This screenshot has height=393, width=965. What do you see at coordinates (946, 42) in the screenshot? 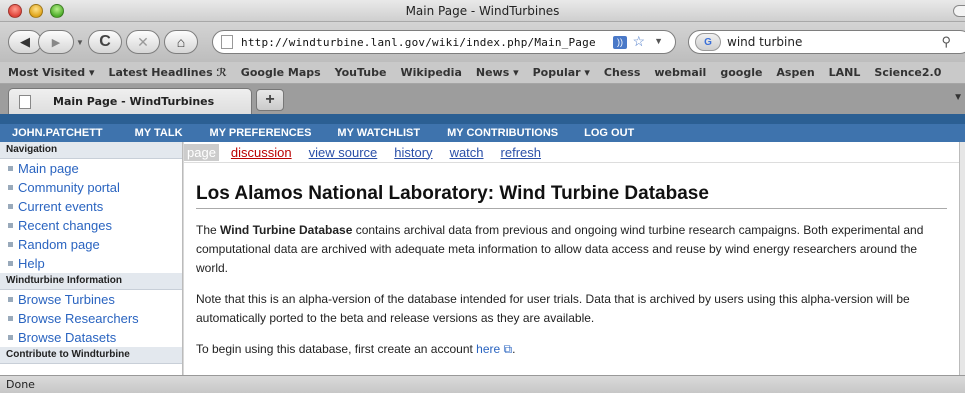
I see `search-icon: ⚲` at bounding box center [946, 42].